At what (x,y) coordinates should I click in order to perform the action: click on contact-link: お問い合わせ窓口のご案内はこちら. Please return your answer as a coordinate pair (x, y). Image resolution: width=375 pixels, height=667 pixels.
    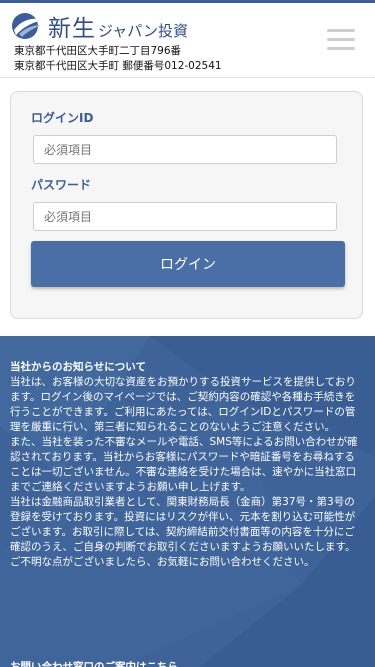
    Looking at the image, I should click on (94, 663).